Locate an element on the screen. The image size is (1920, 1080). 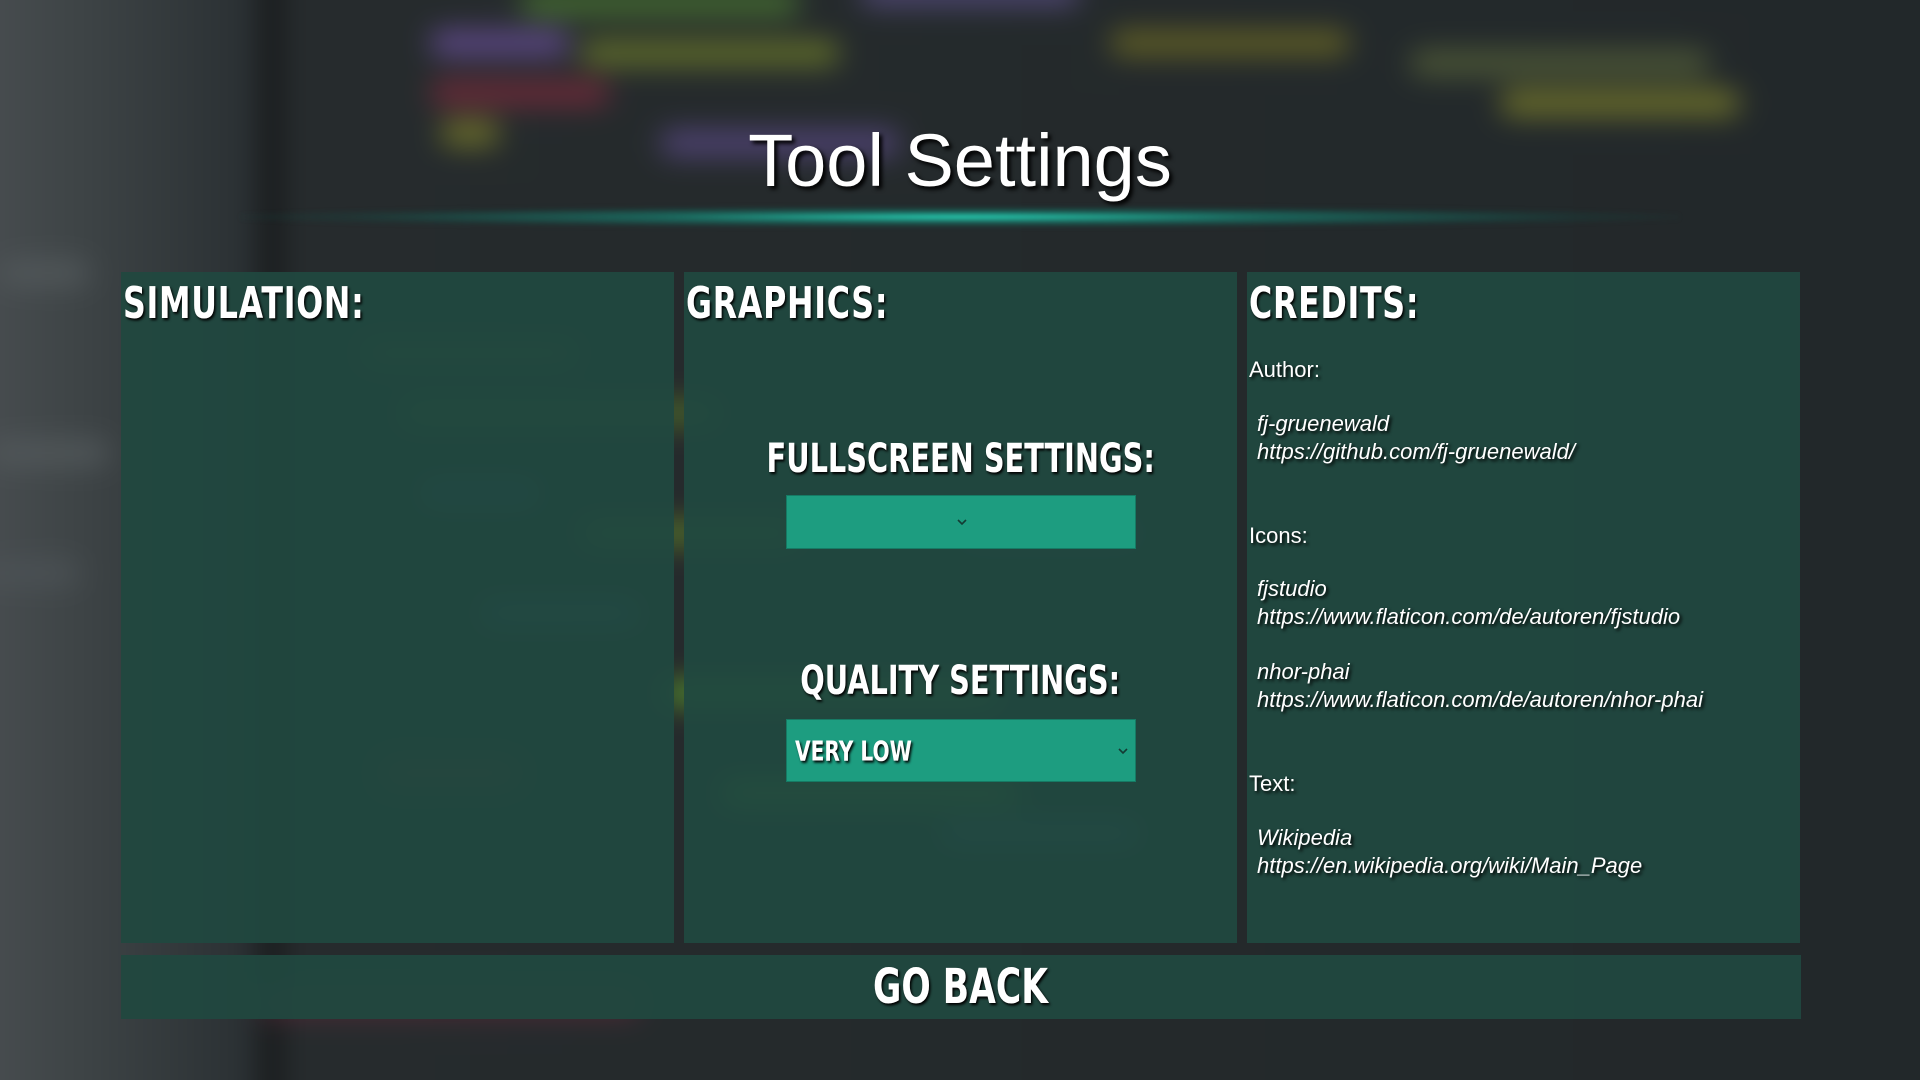
simulation-heading: SIMULATION: is located at coordinates (244, 303).